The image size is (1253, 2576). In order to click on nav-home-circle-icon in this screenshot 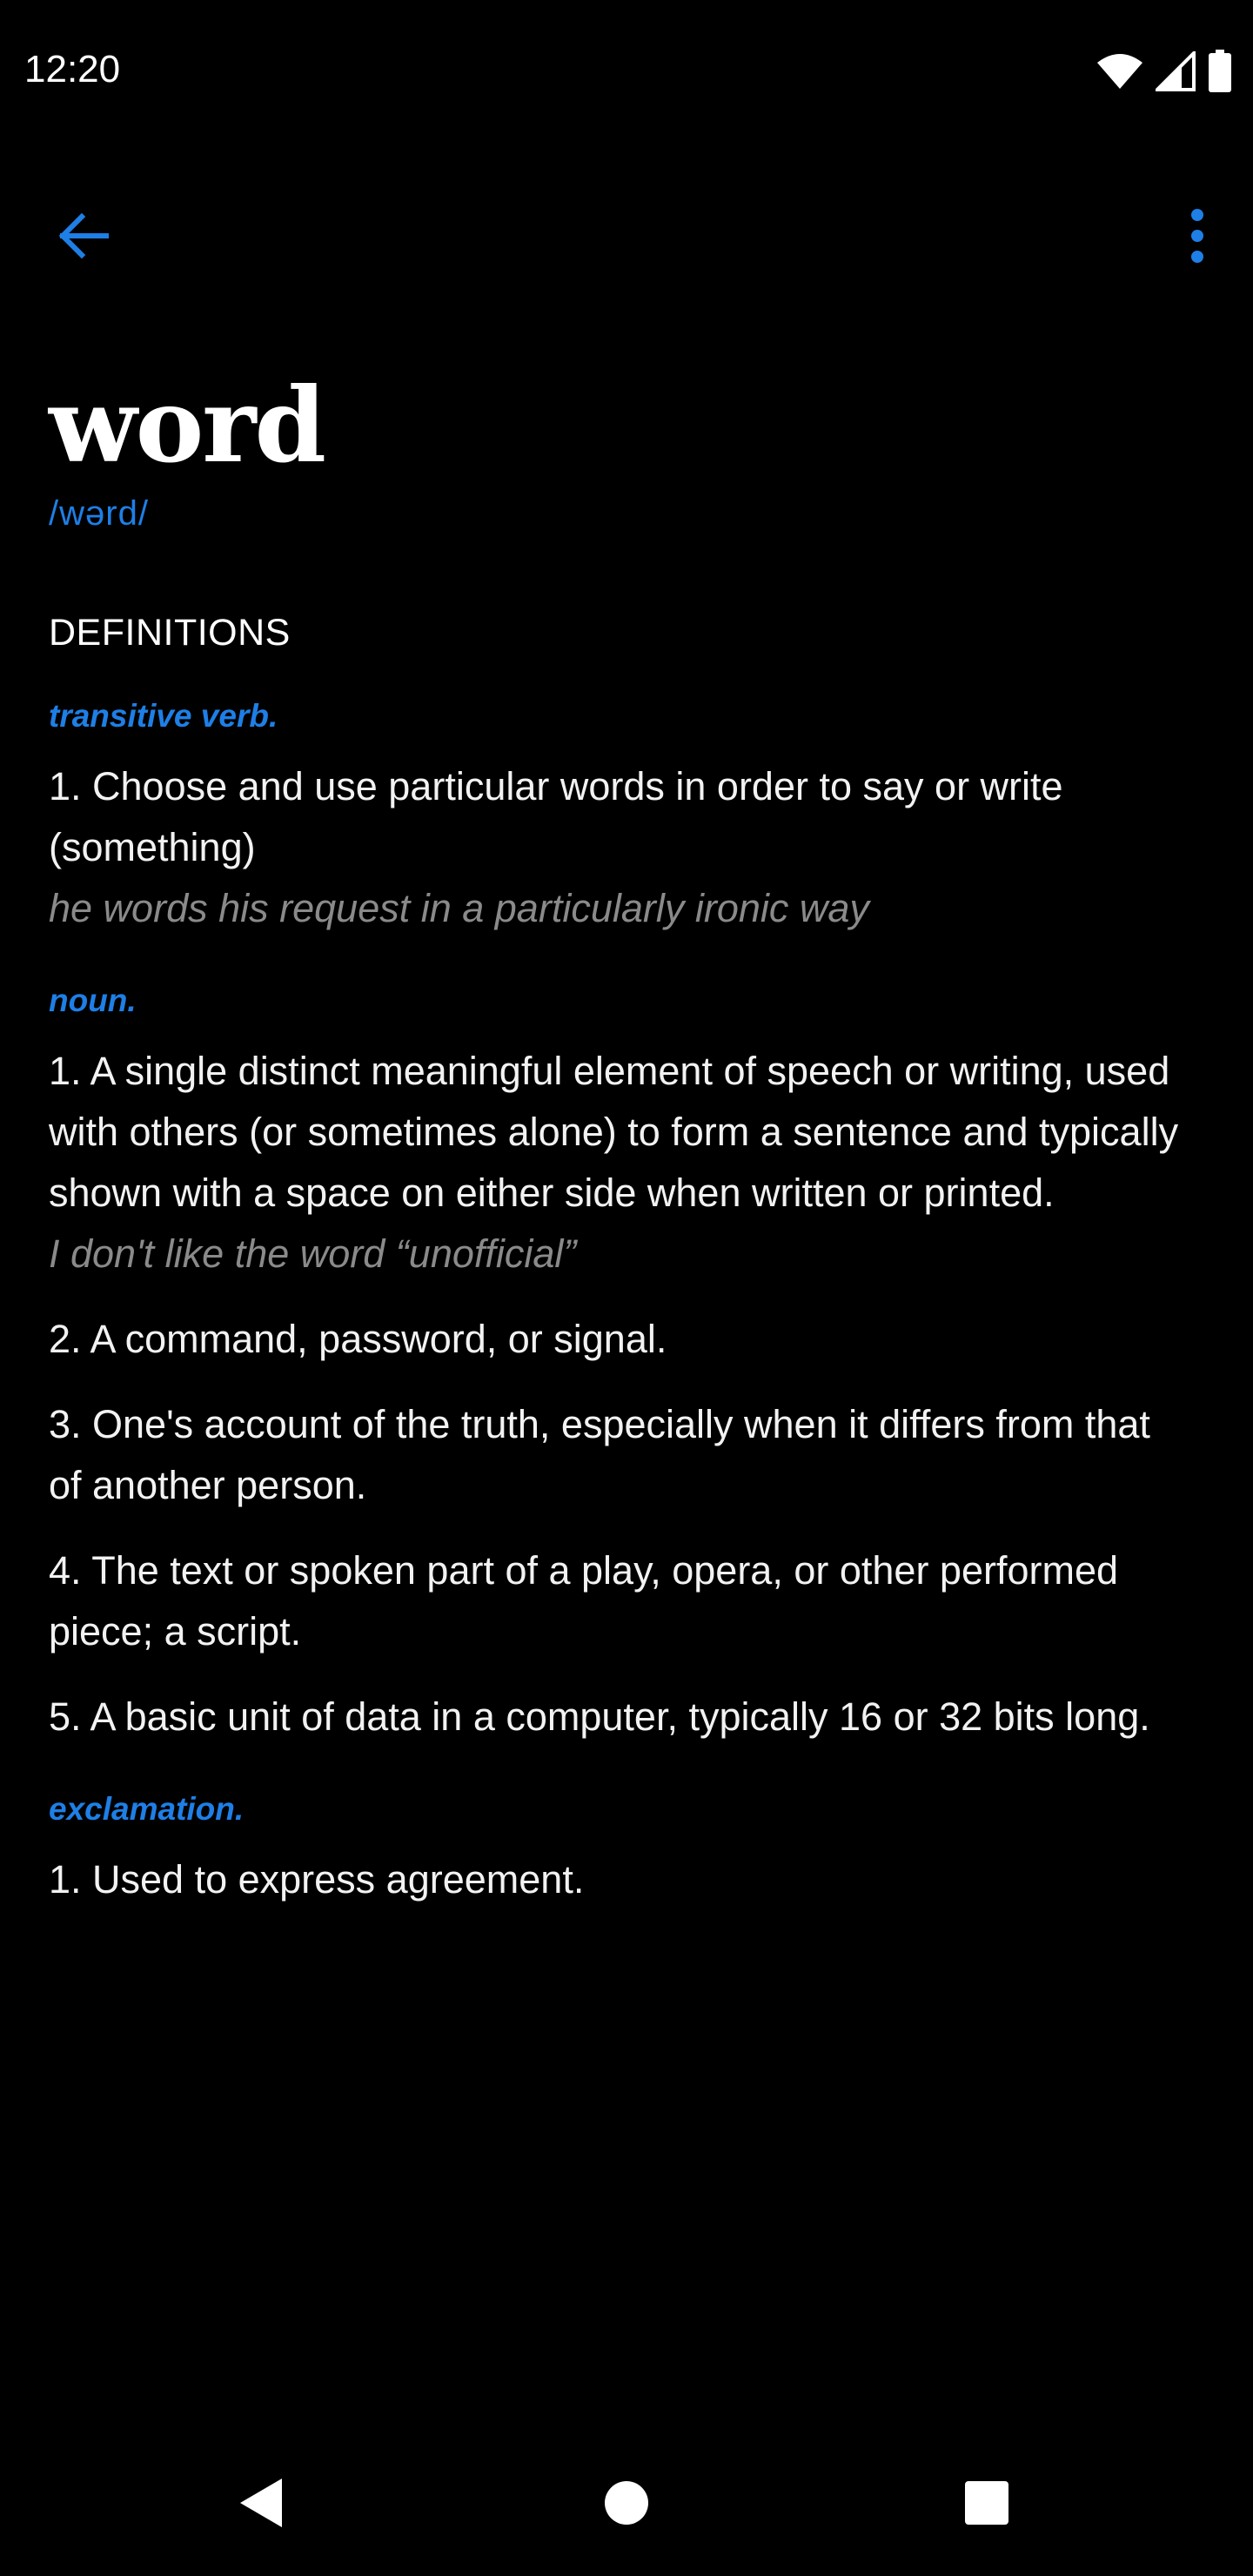, I will do `click(626, 2505)`.